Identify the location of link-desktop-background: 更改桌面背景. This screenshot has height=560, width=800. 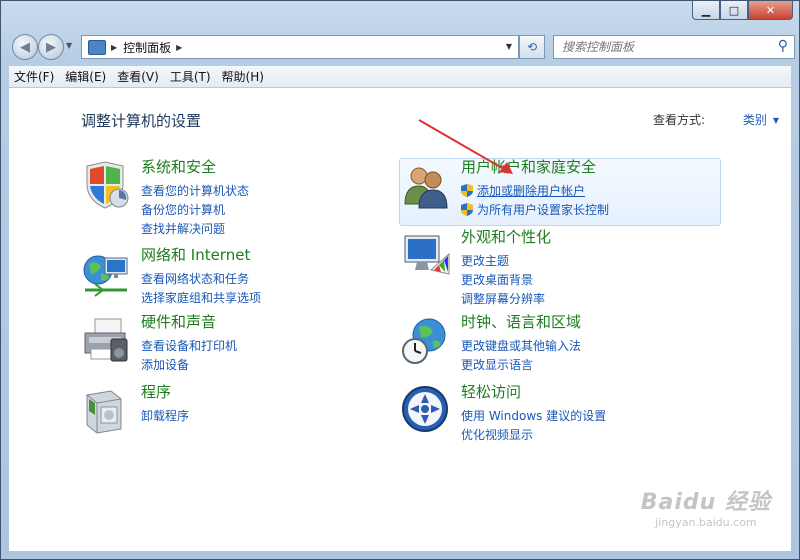
(497, 279).